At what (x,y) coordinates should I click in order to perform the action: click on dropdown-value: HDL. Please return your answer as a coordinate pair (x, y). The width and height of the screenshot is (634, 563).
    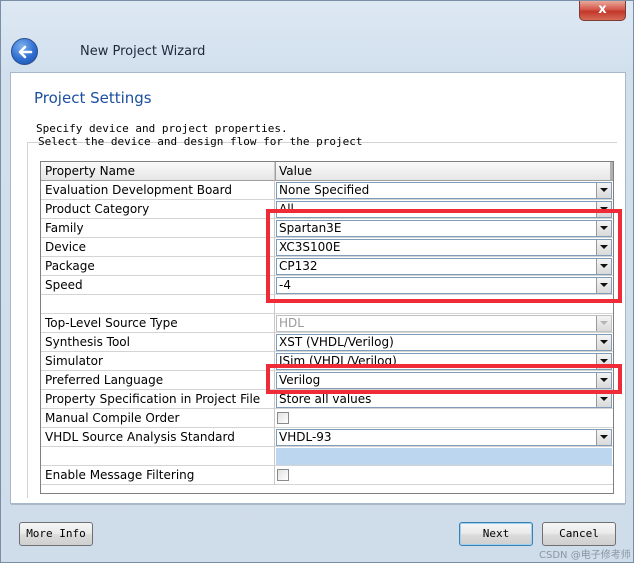
    Looking at the image, I should click on (291, 323).